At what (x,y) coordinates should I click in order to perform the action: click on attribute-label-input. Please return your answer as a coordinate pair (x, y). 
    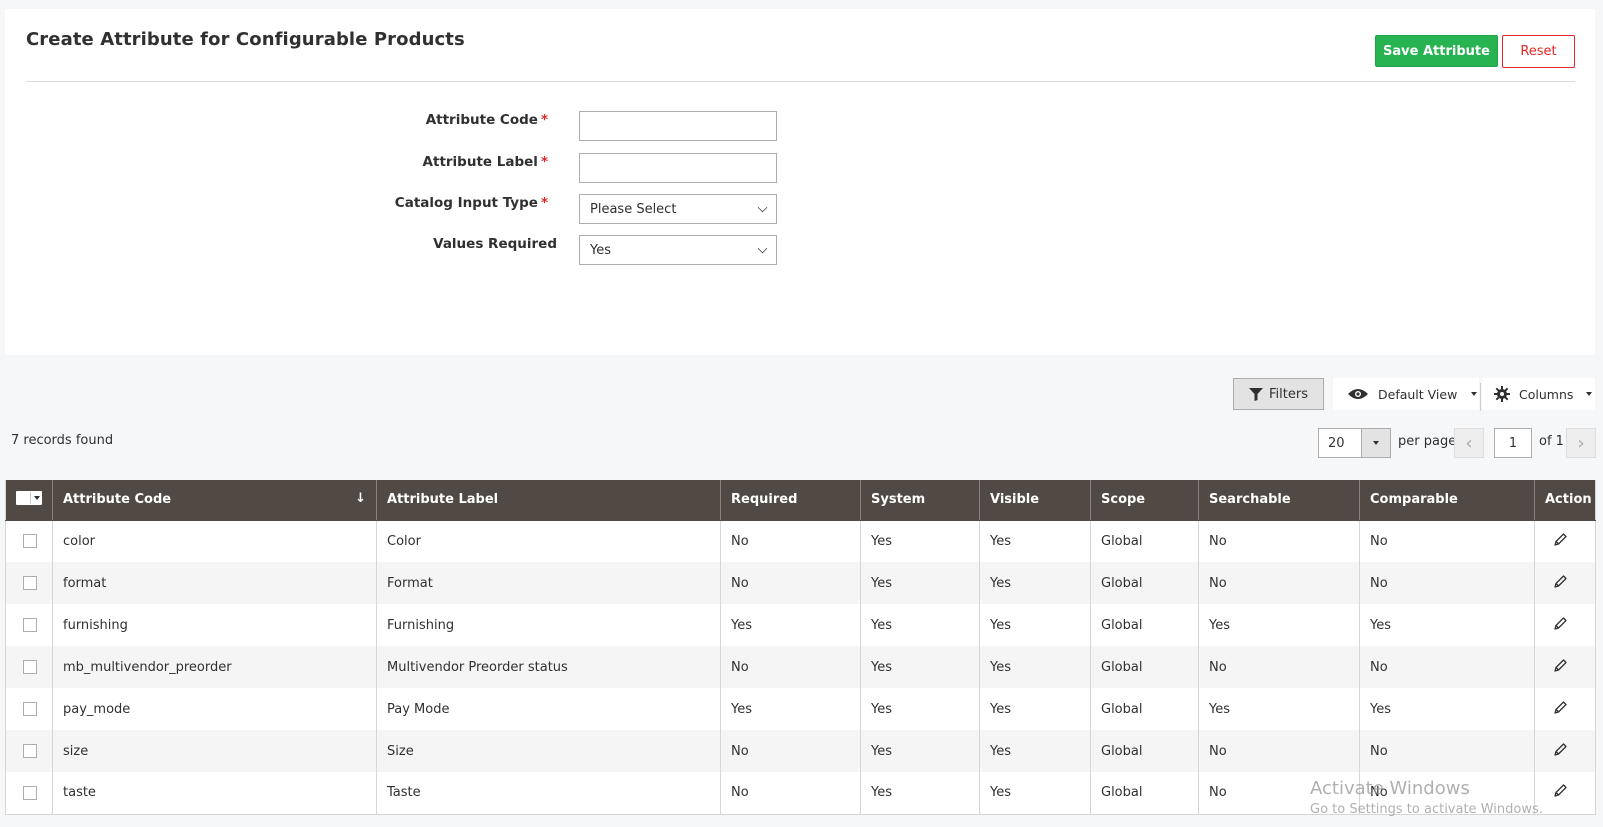
    Looking at the image, I should click on (678, 168).